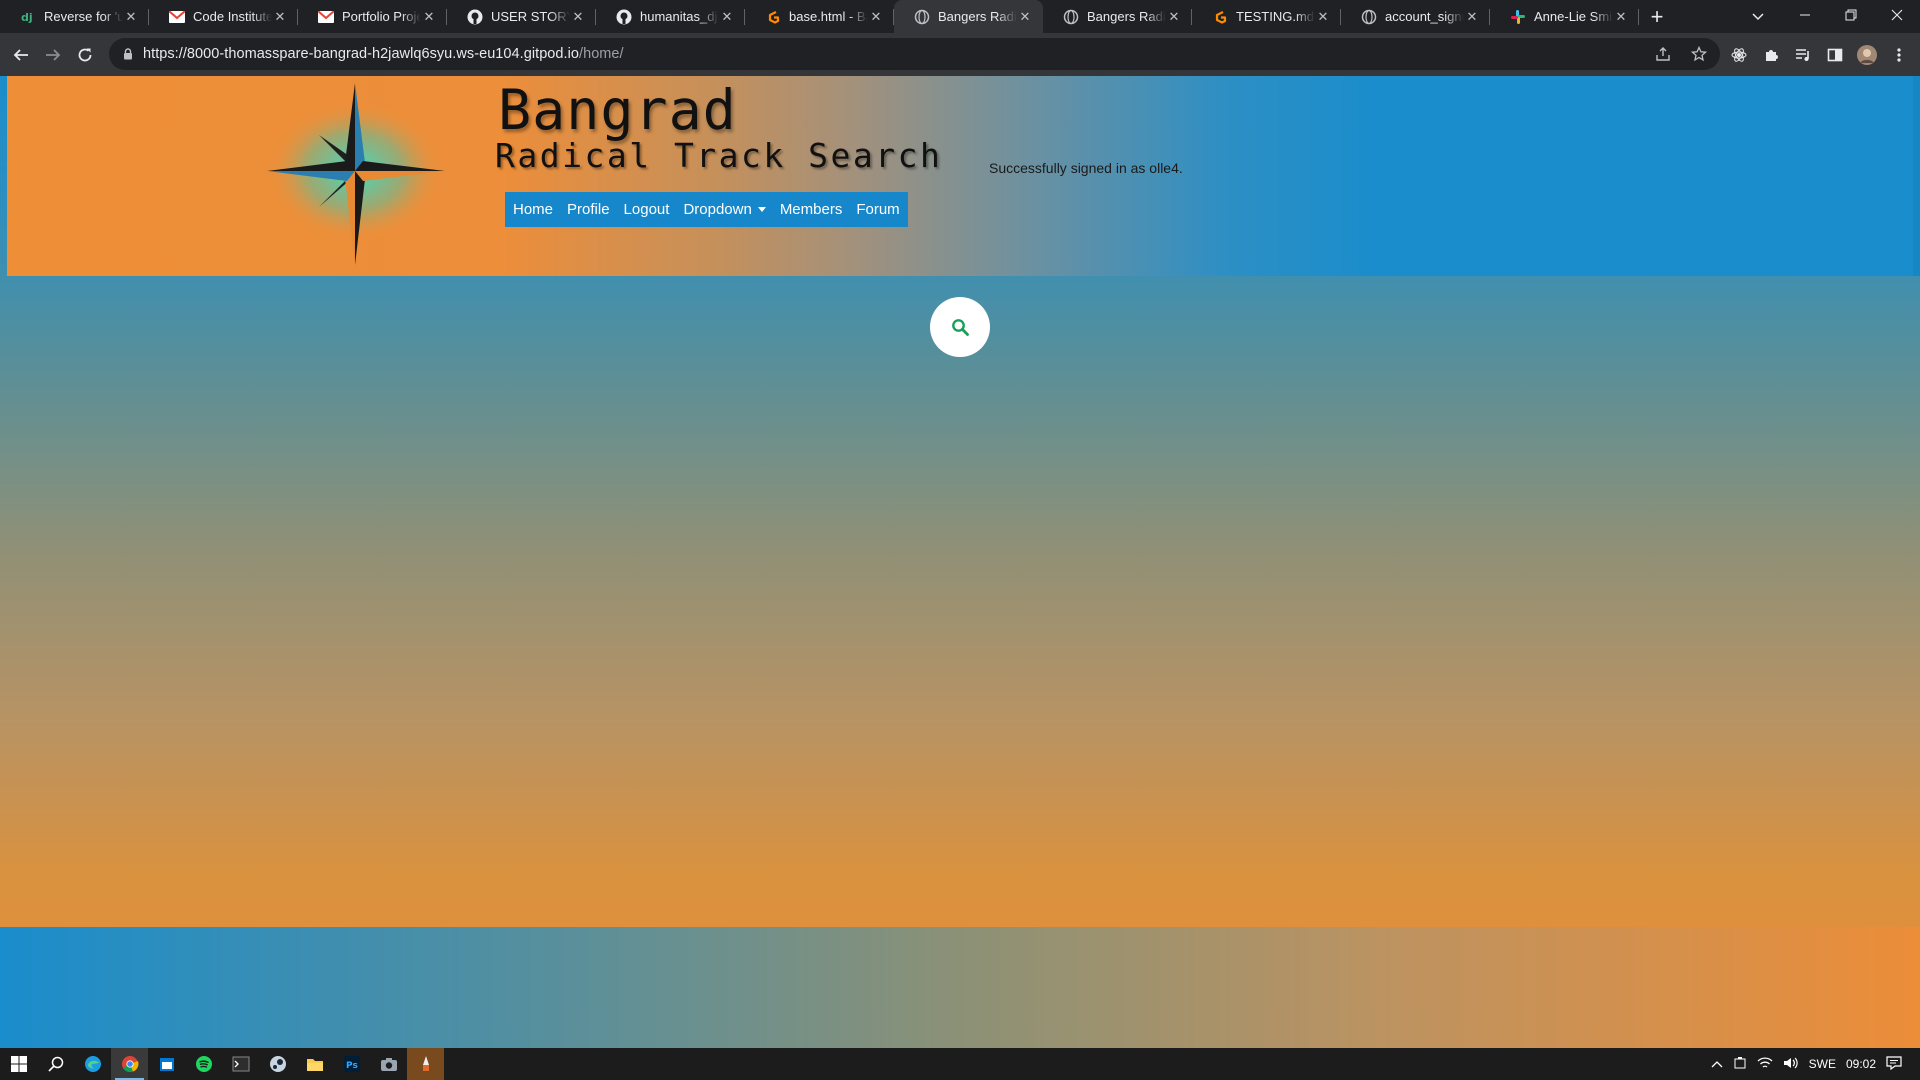 The image size is (1920, 1080). What do you see at coordinates (1275, 16) in the screenshot?
I see `tab-title: TESTING.md - B` at bounding box center [1275, 16].